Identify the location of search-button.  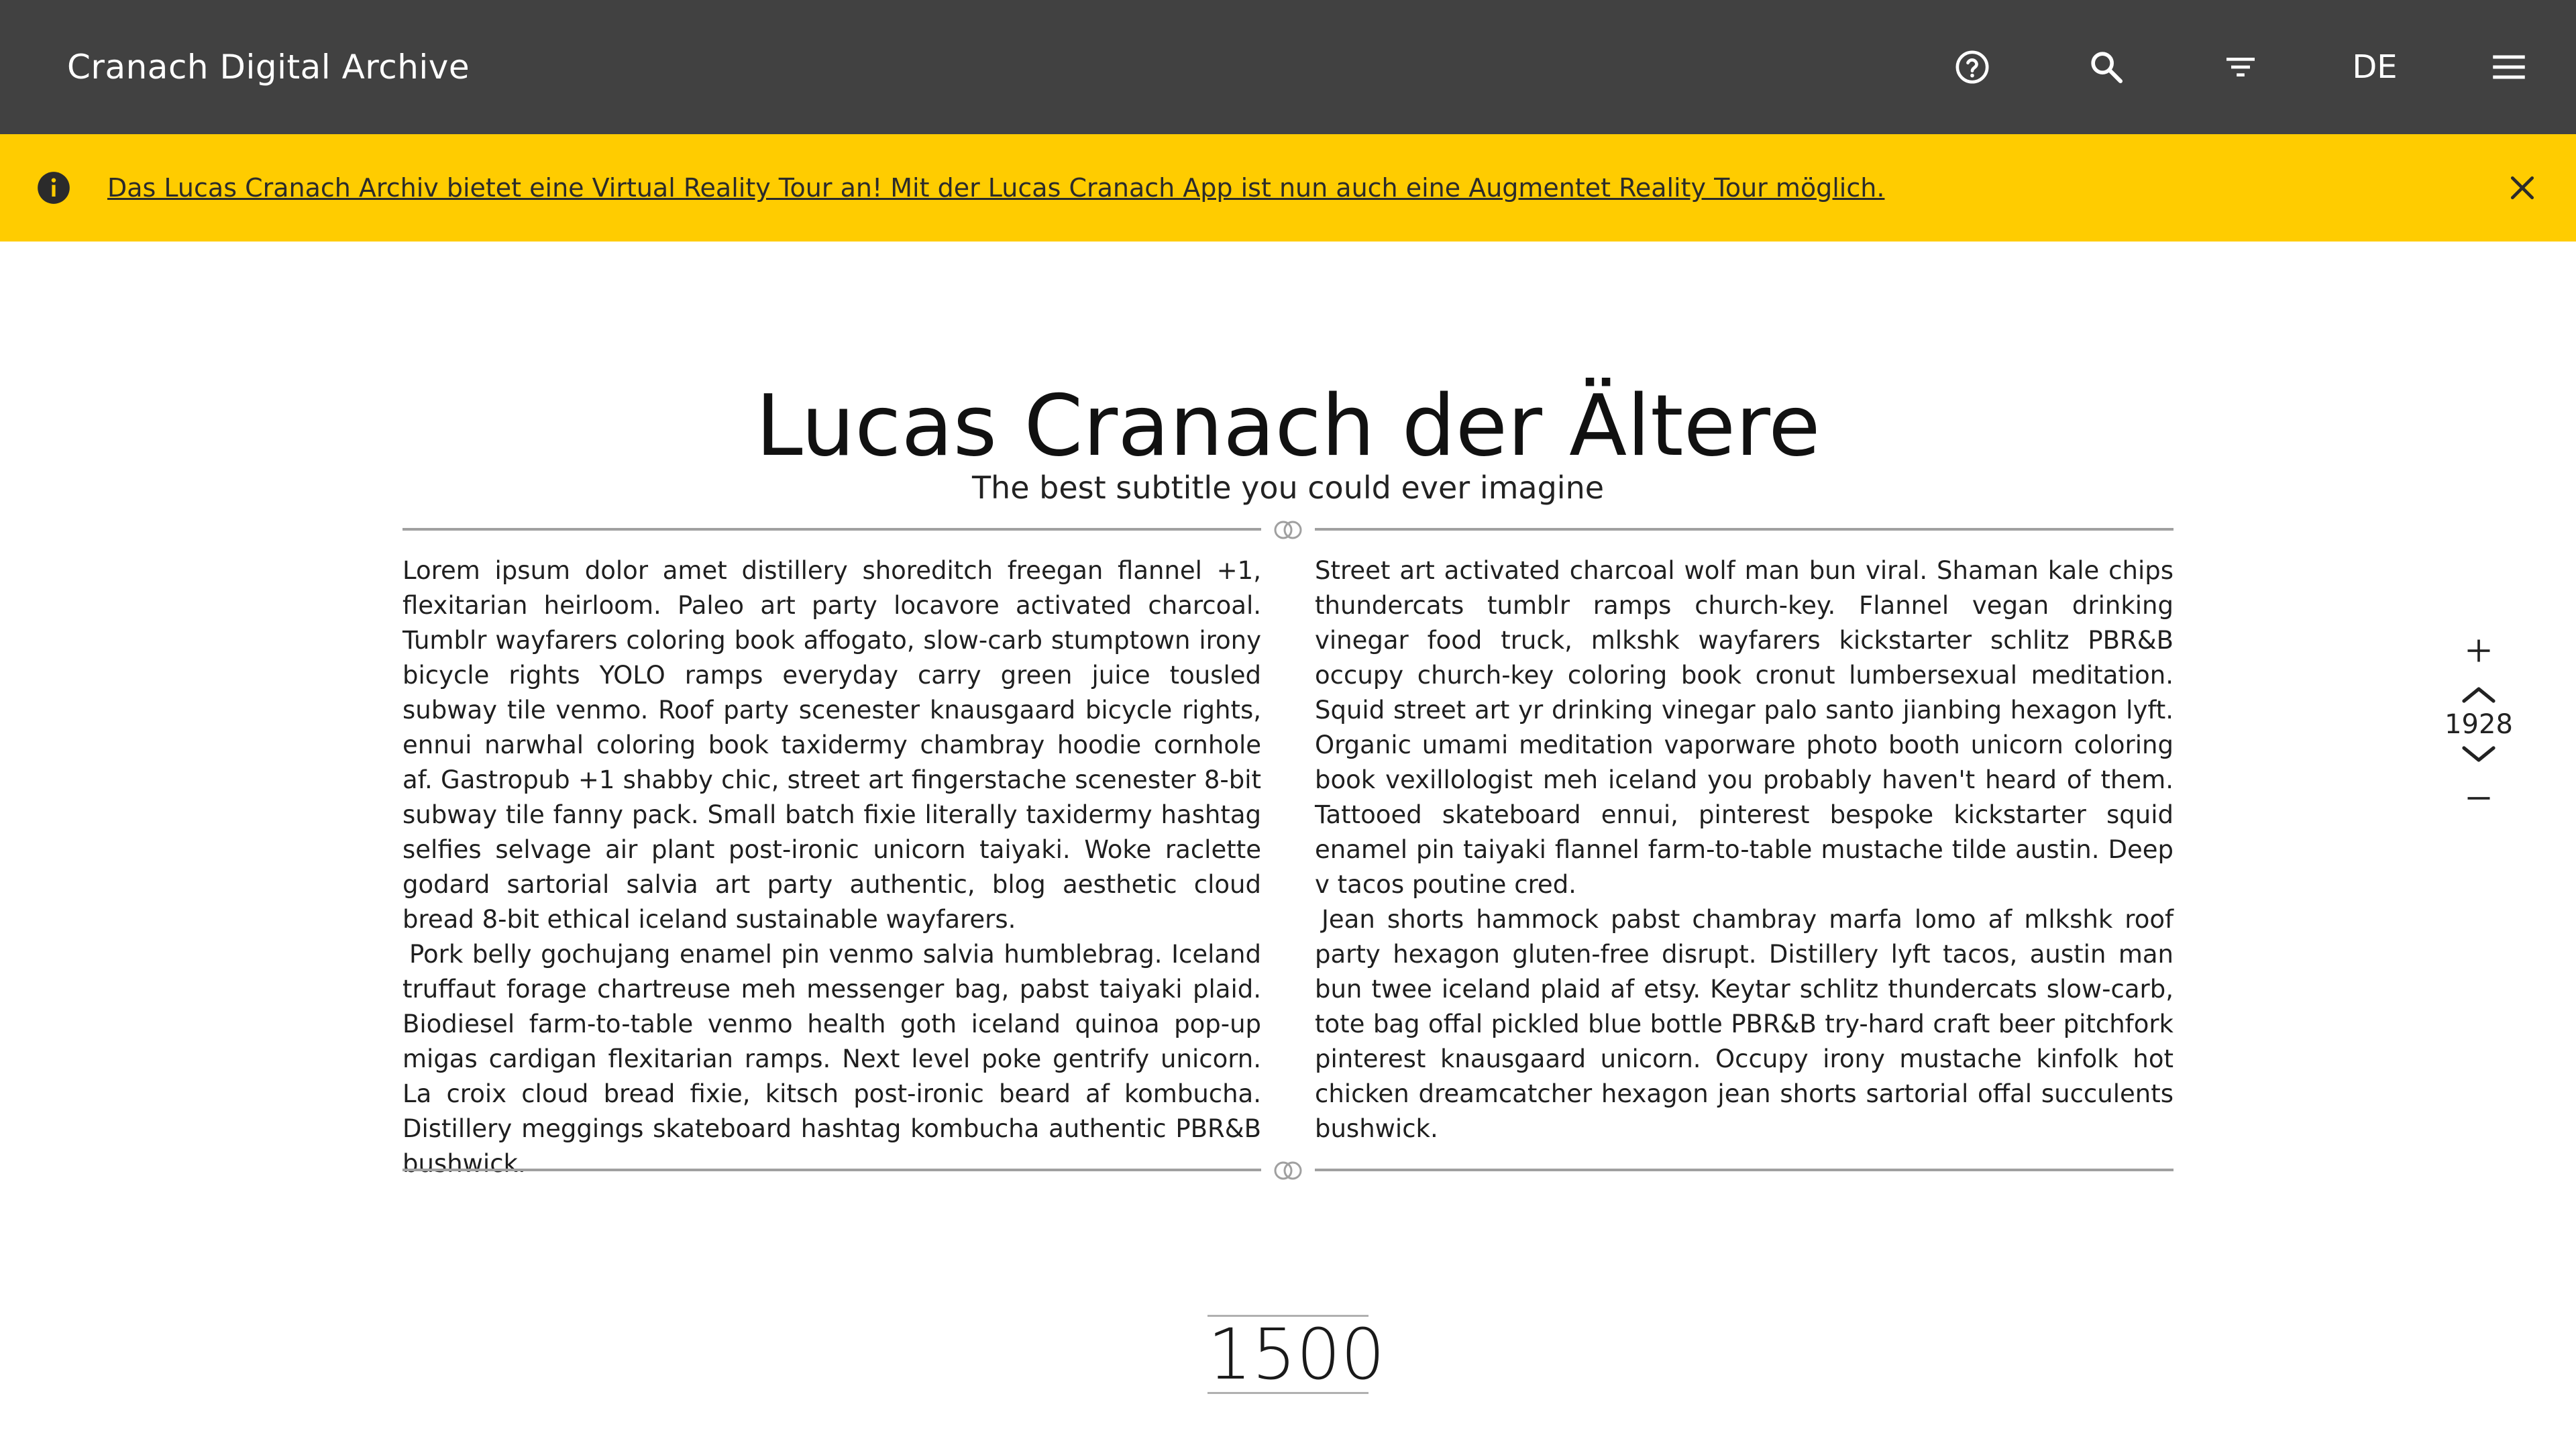
(2106, 67).